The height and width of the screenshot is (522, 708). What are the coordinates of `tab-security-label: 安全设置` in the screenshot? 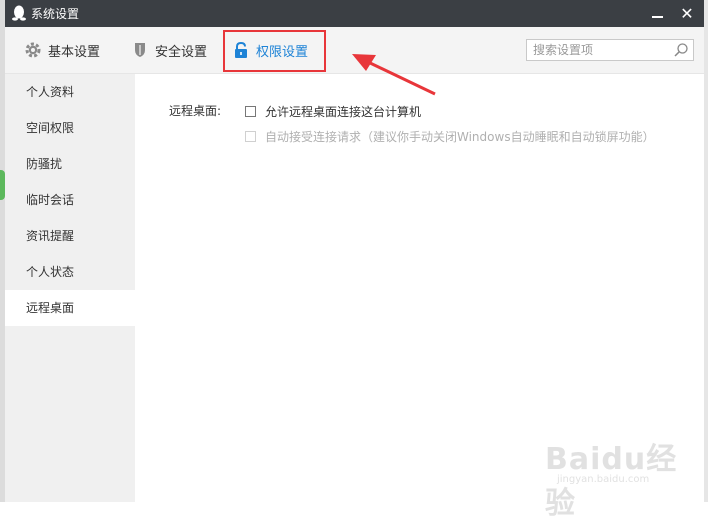 It's located at (181, 52).